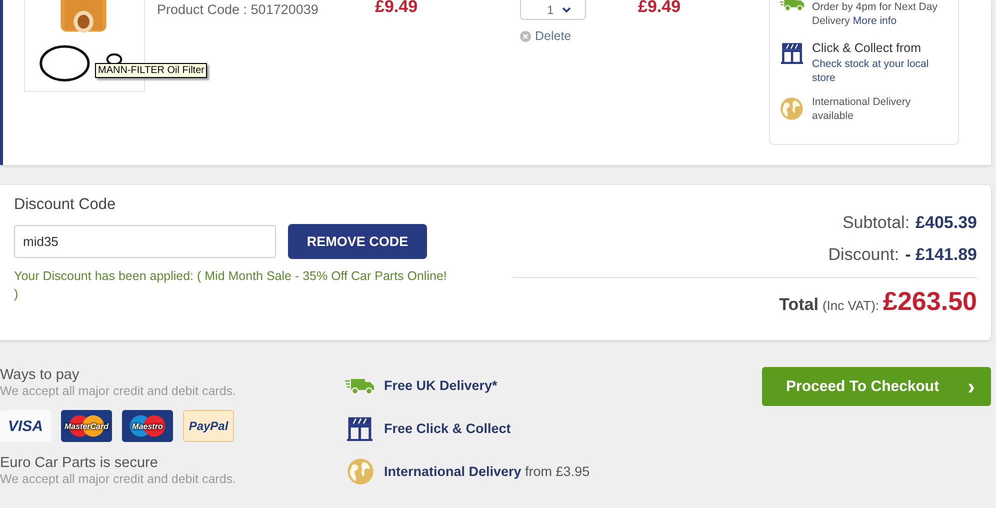 This screenshot has width=996, height=508. Describe the element at coordinates (941, 255) in the screenshot. I see `discount-value: - £141.89` at that location.